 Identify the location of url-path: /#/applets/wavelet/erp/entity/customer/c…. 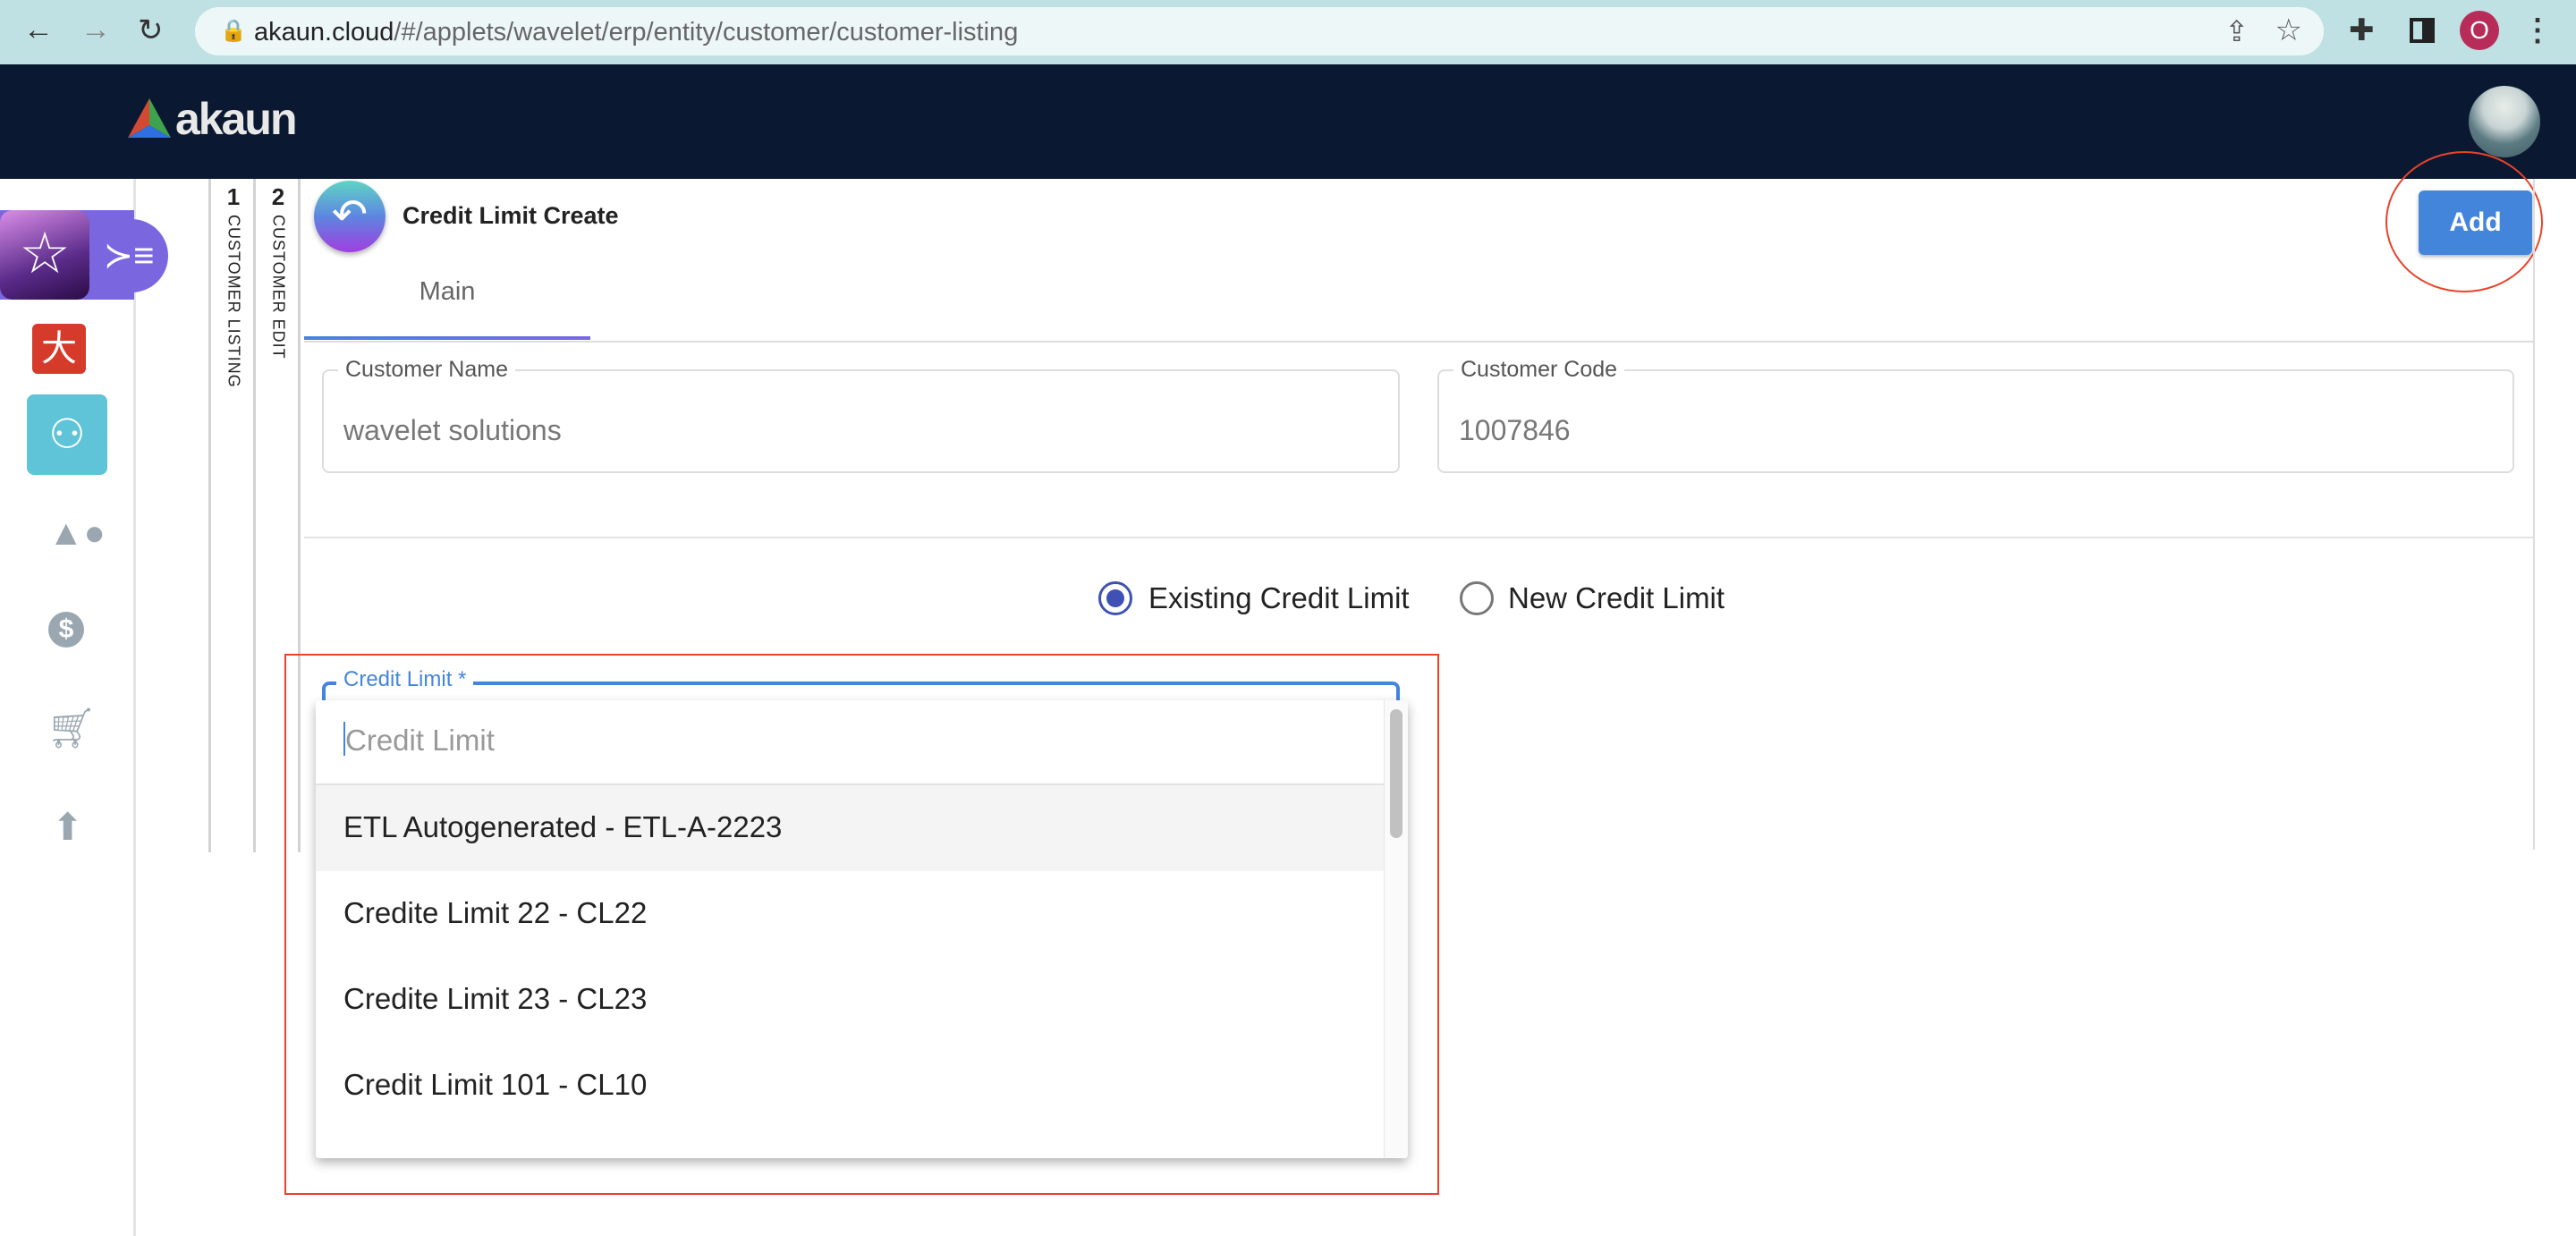
(706, 32).